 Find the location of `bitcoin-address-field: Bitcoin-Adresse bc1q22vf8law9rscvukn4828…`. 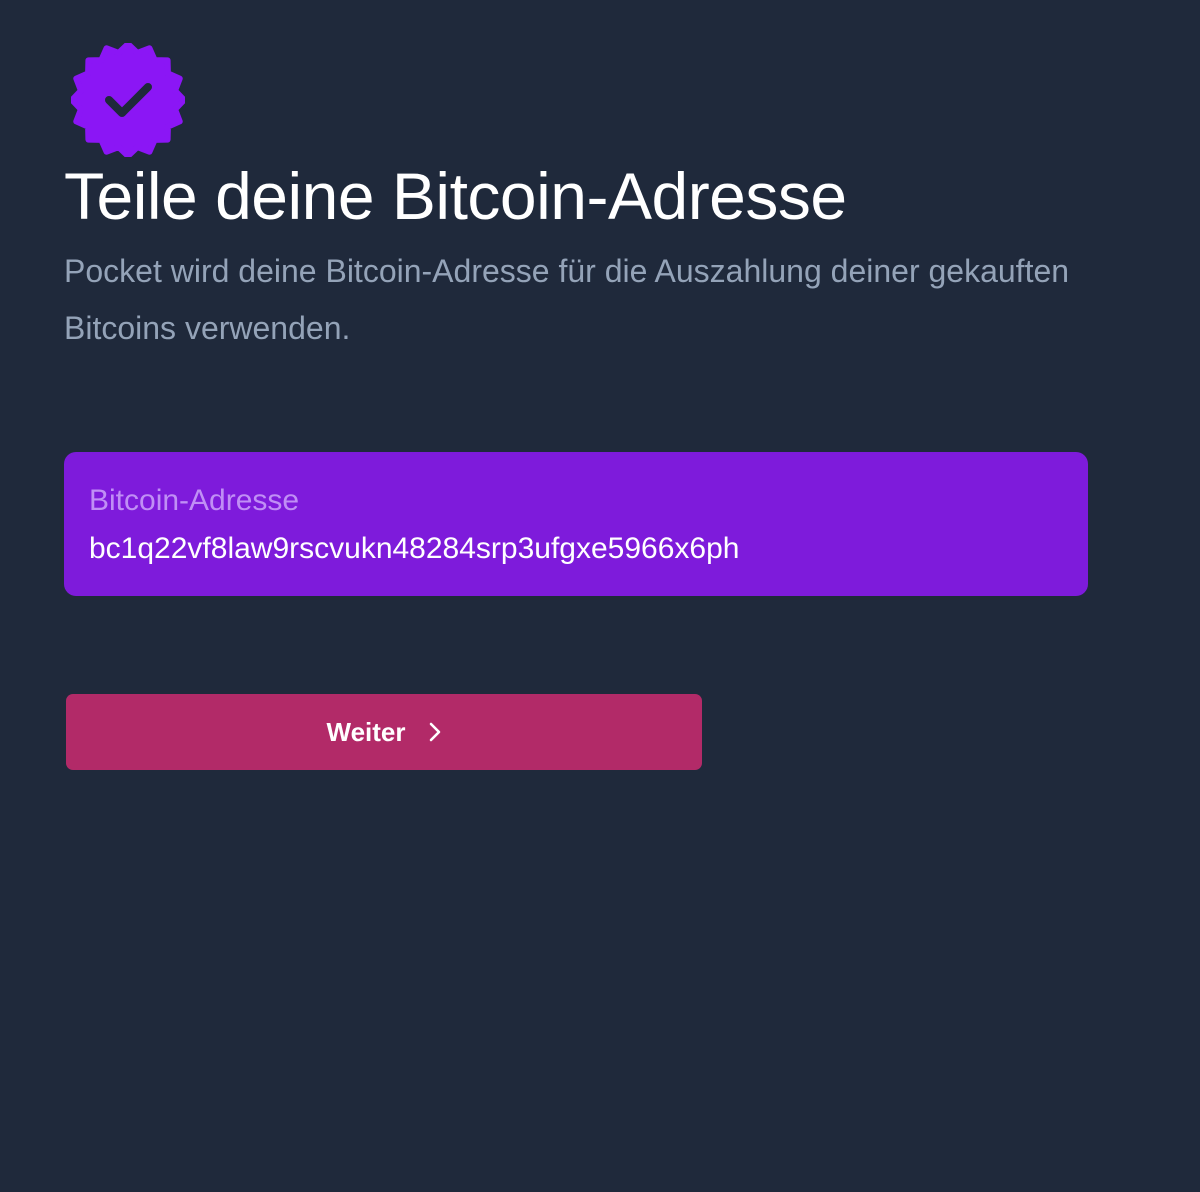

bitcoin-address-field: Bitcoin-Adresse bc1q22vf8law9rscvukn4828… is located at coordinates (576, 524).